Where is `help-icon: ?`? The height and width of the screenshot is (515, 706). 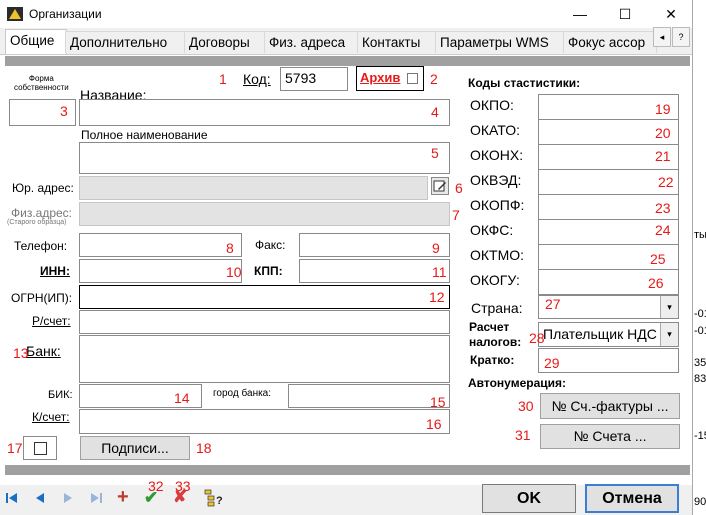 help-icon: ? is located at coordinates (681, 37).